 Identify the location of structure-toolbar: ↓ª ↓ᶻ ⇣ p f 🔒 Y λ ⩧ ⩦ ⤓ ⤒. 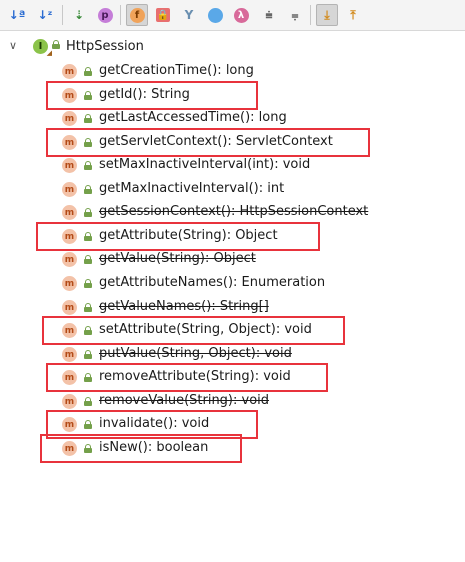
(232, 15).